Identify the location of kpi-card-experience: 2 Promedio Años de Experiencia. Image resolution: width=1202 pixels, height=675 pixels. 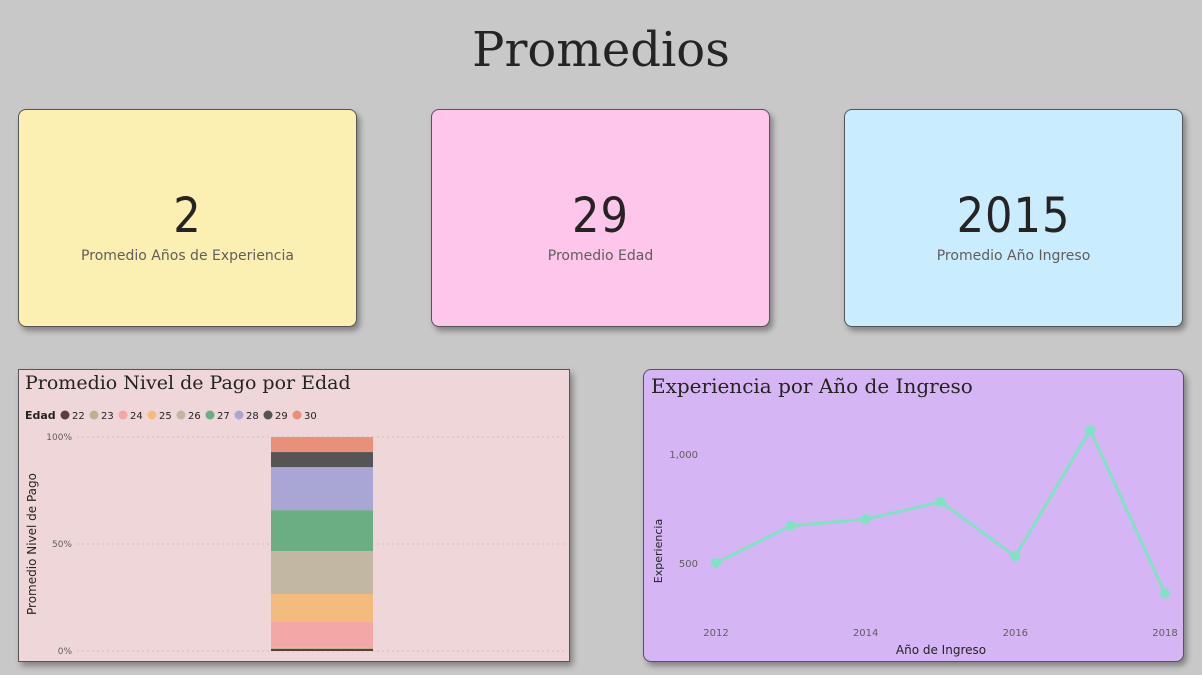
(187, 218).